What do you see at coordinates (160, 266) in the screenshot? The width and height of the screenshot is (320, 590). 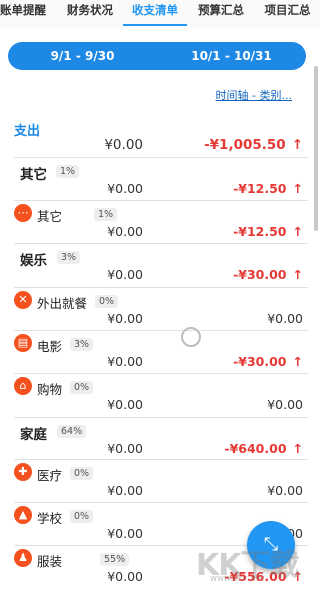 I see `expense-row: 娱乐 3% ¥0.00 -¥30.00 ↑` at bounding box center [160, 266].